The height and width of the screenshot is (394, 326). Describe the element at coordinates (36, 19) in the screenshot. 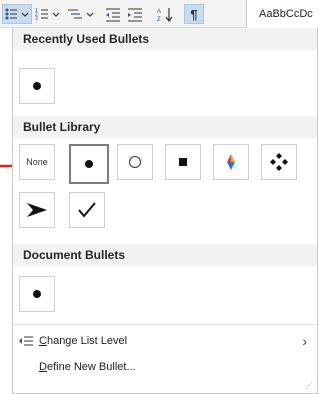

I see `svg-text: 3` at that location.